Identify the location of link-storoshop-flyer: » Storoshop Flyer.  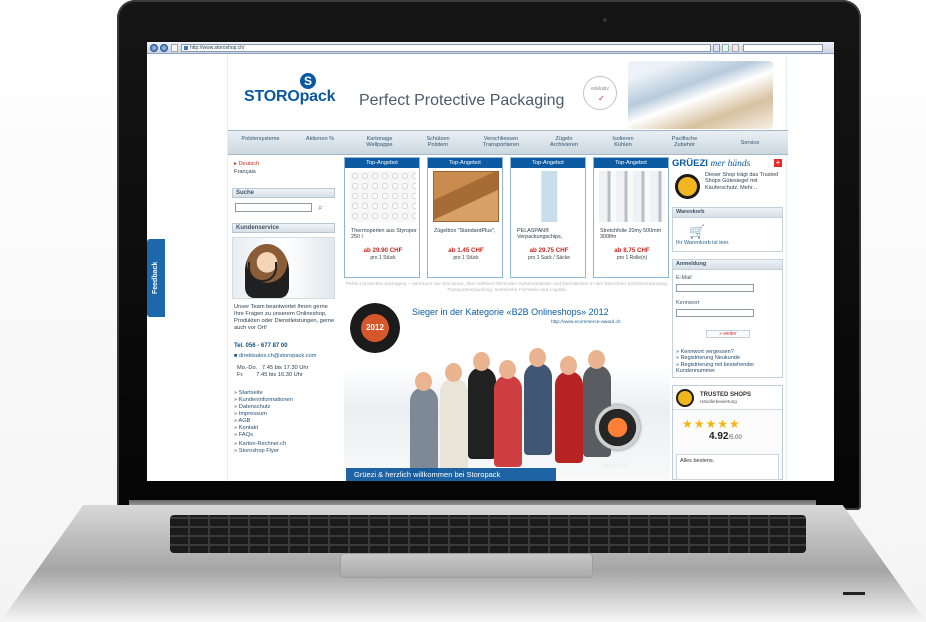
(263, 451).